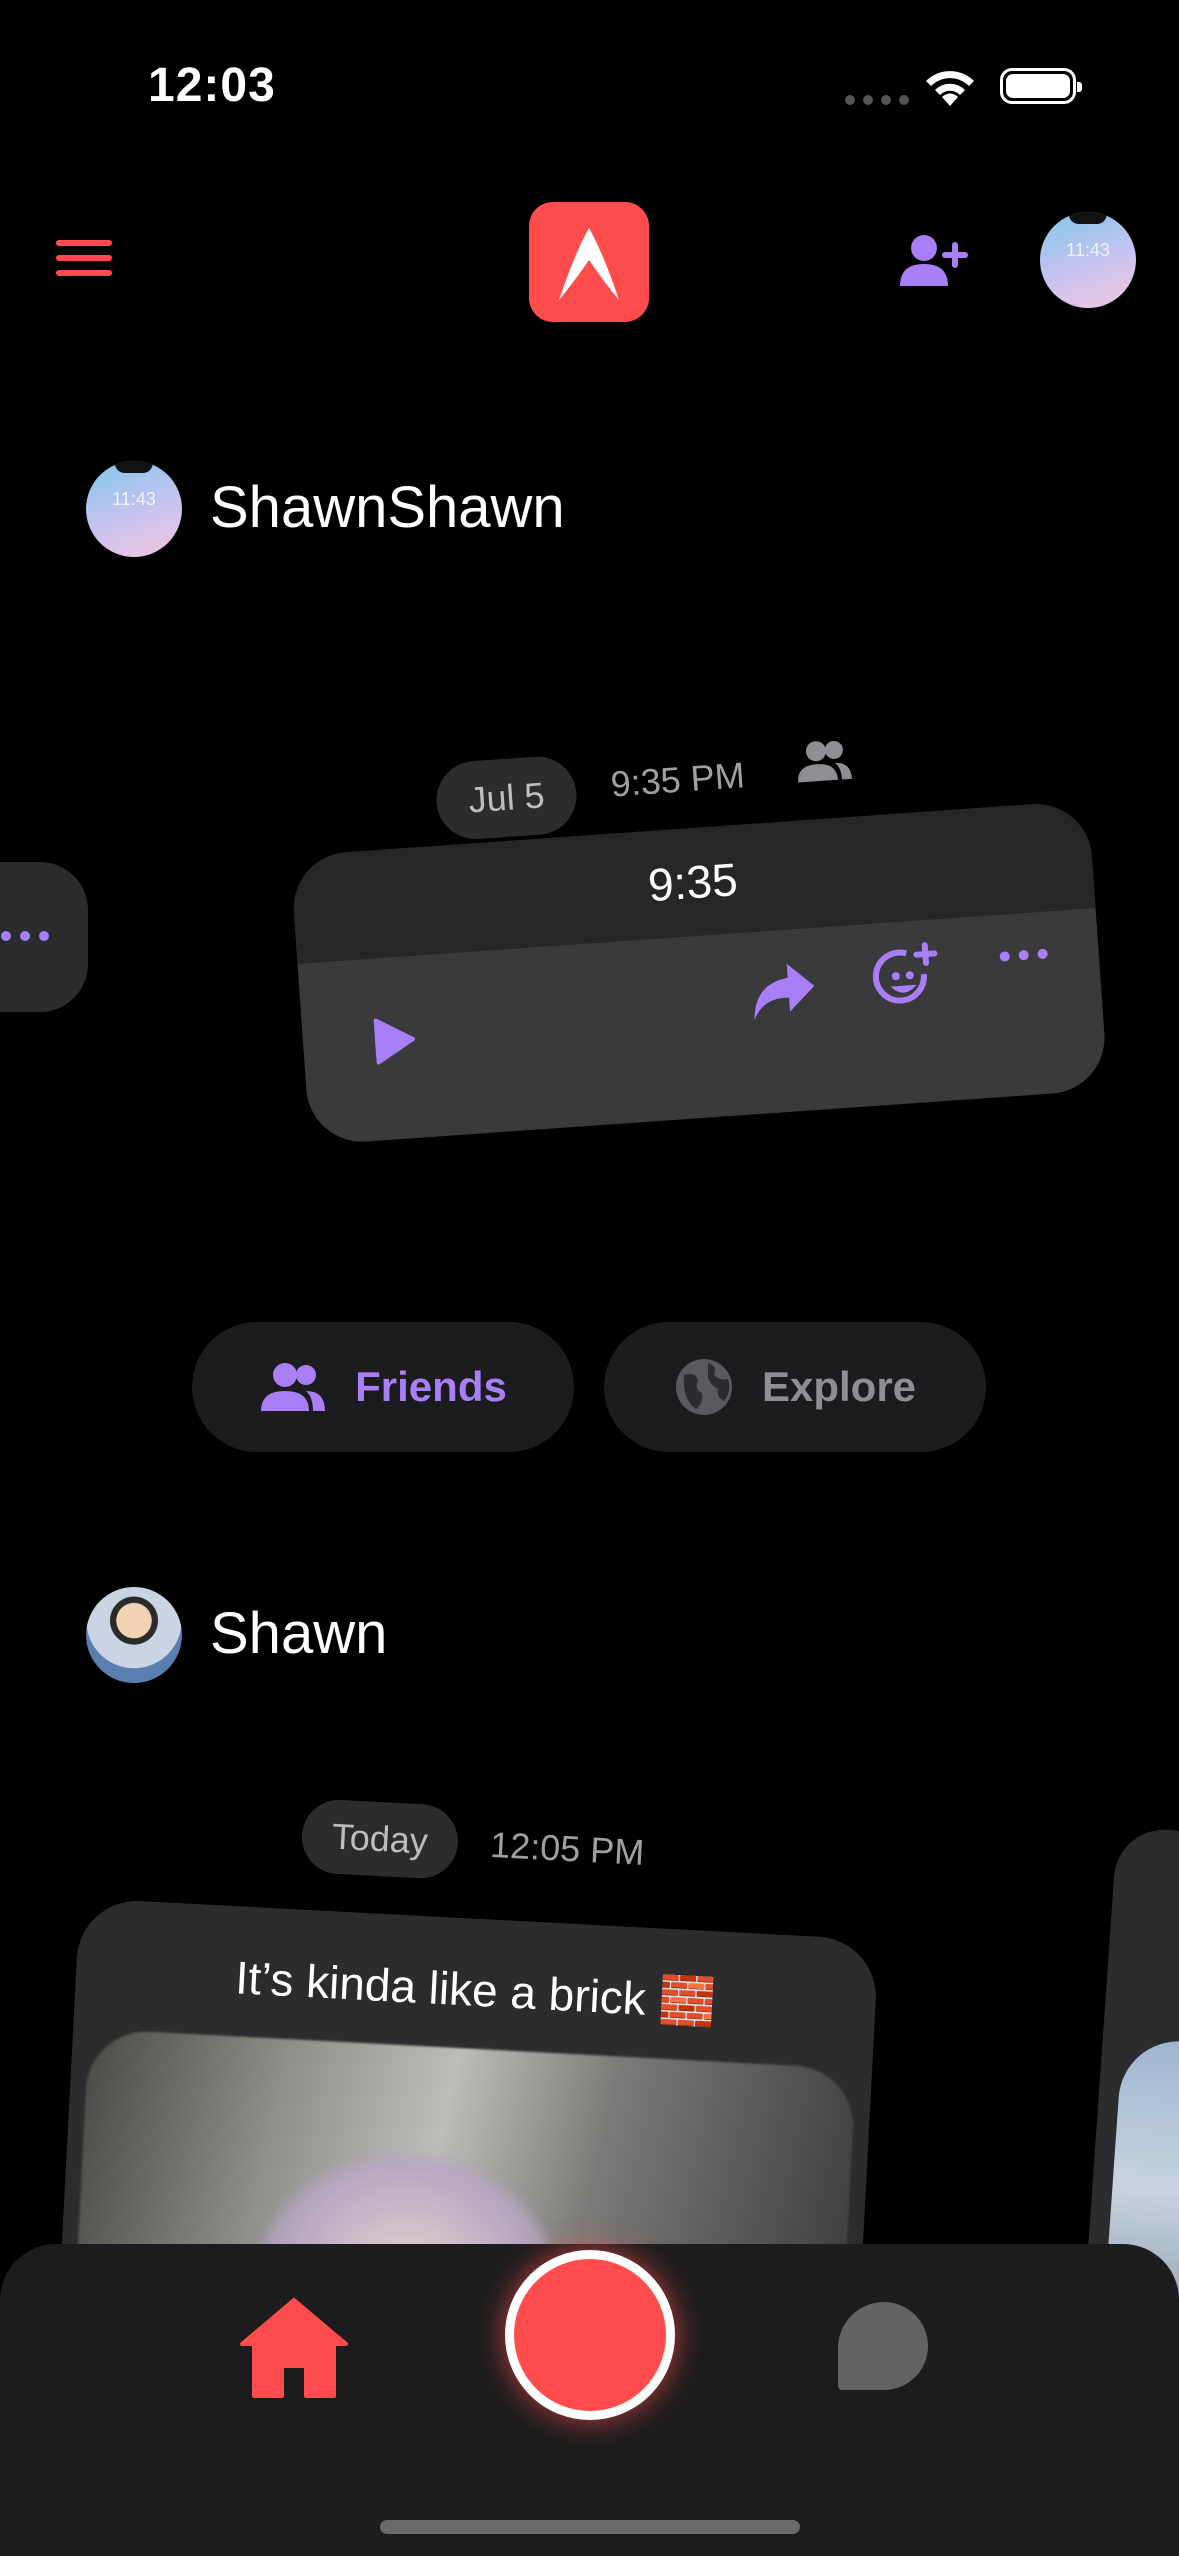  I want to click on tab-friends: Friends, so click(383, 1387).